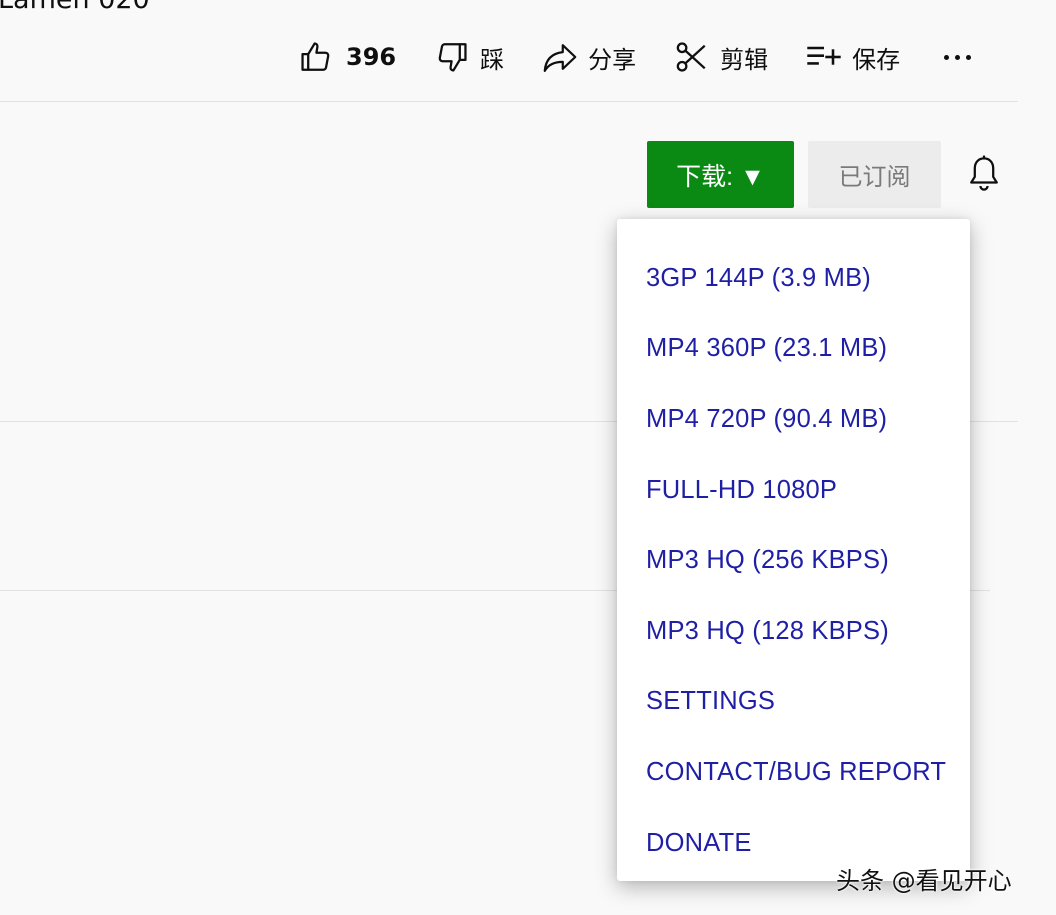 Image resolution: width=1056 pixels, height=915 pixels. Describe the element at coordinates (75, 6) in the screenshot. I see `video-title: Lamen 020` at that location.